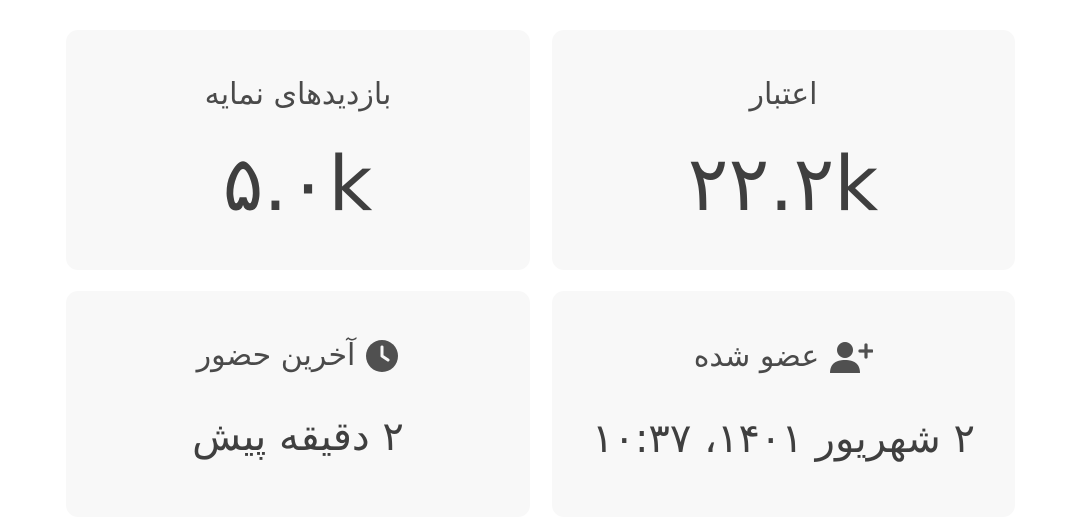 This screenshot has width=1080, height=520. Describe the element at coordinates (298, 437) in the screenshot. I see `last-seen-value: ۲ دقیقه پیش` at that location.